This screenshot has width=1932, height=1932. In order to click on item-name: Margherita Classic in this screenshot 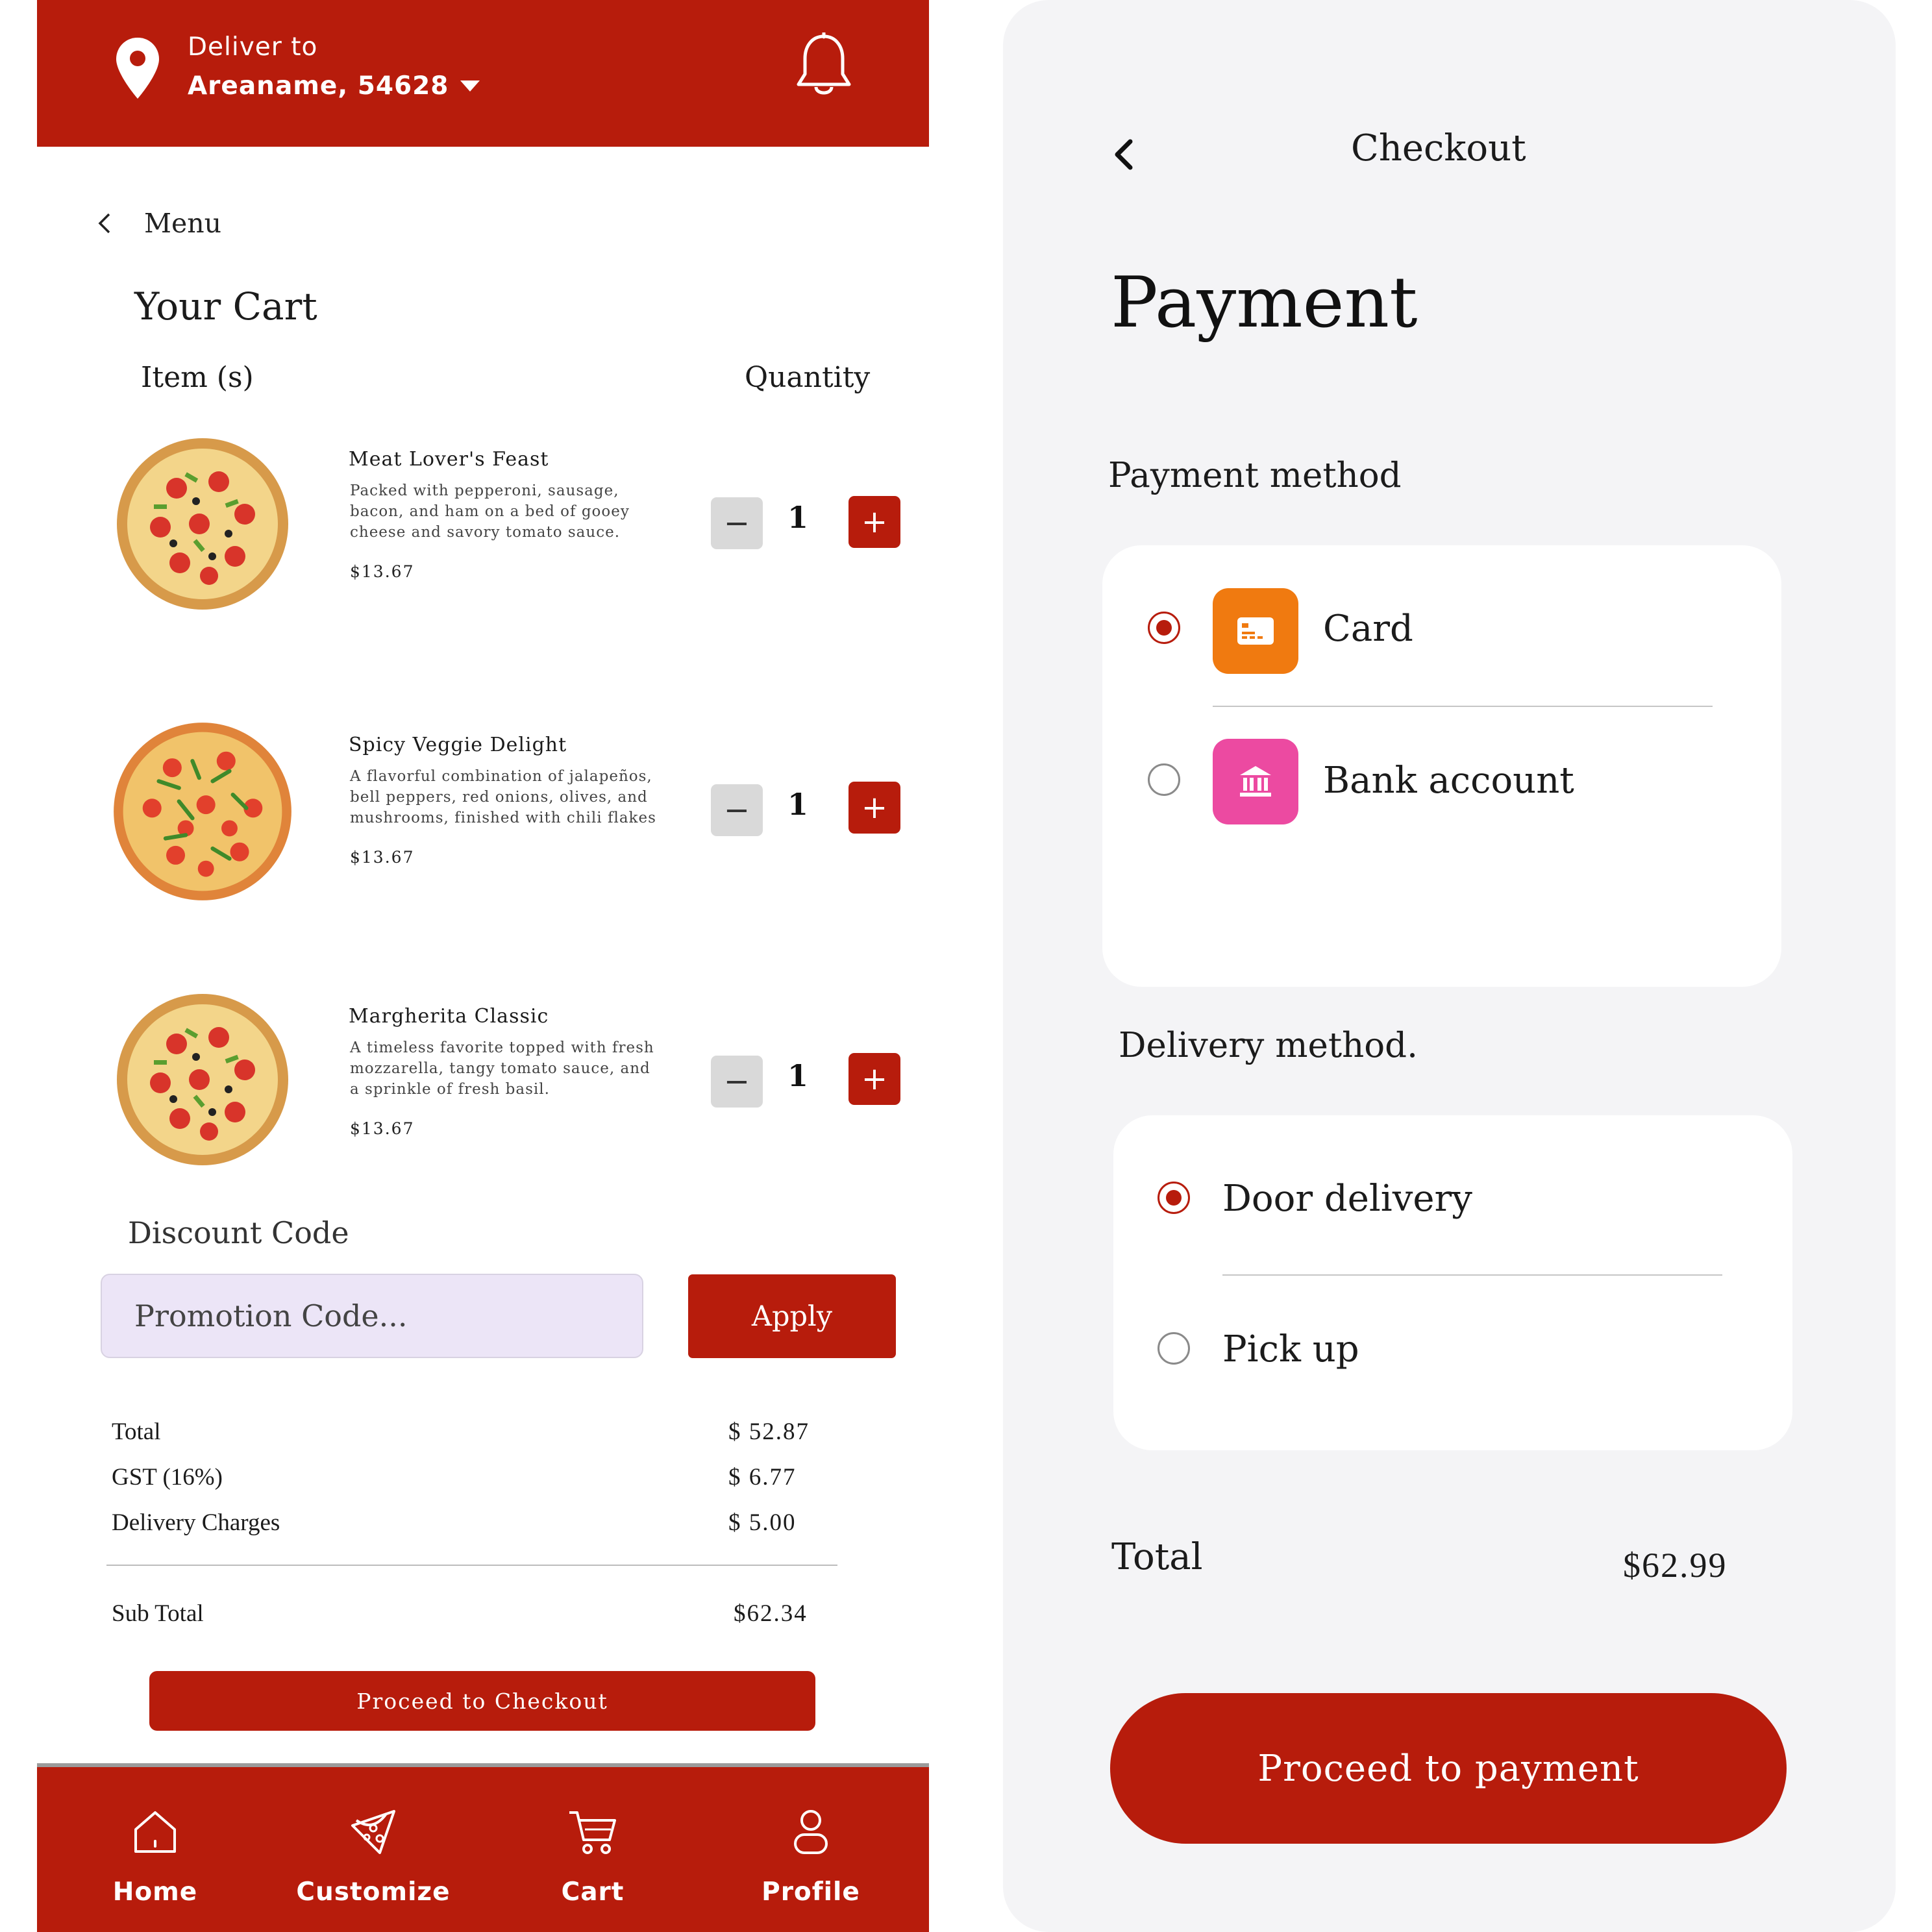, I will do `click(449, 1016)`.